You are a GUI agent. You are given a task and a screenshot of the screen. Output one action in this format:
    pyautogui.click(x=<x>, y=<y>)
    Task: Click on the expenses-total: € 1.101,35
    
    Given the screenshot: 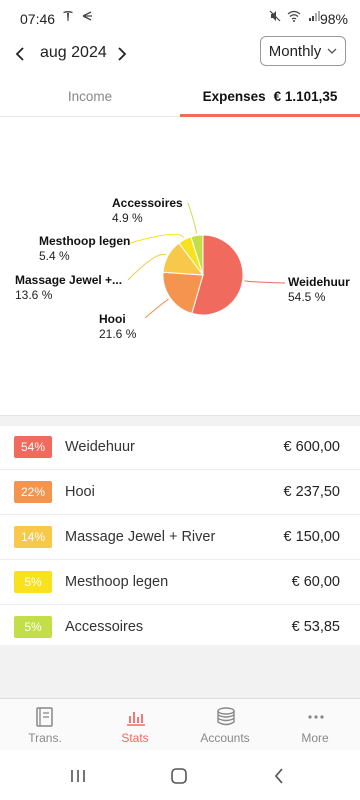 What is the action you would take?
    pyautogui.click(x=305, y=96)
    